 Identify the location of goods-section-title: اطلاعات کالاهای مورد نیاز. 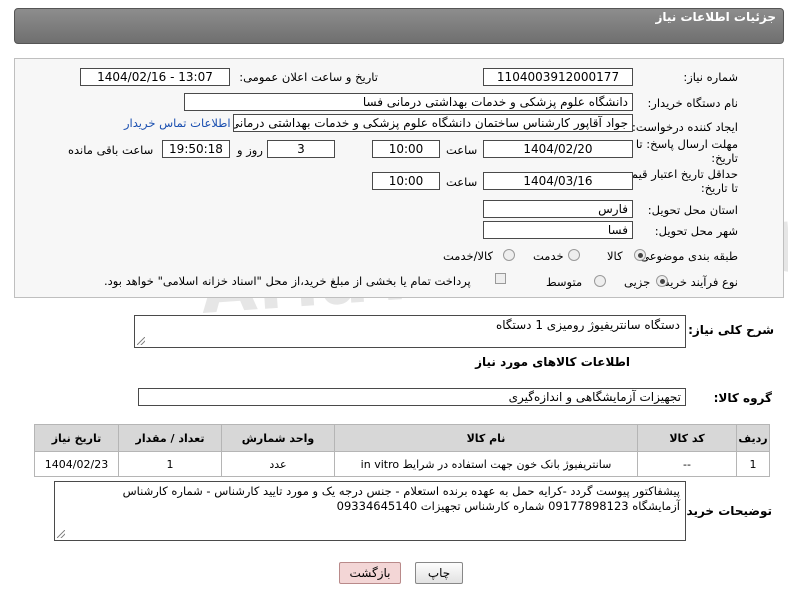
(552, 362).